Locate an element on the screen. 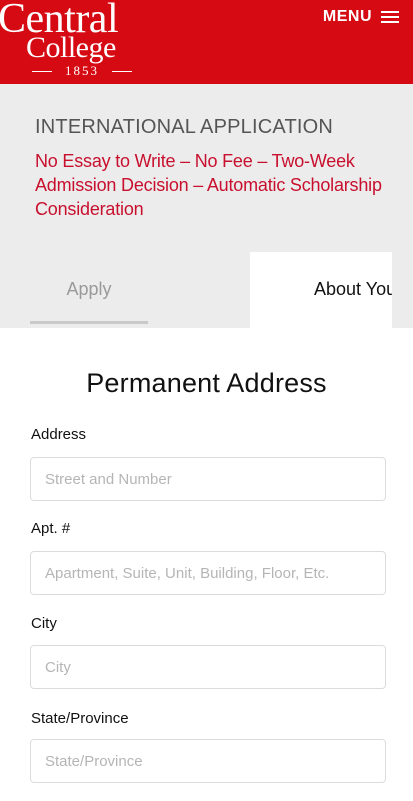 The width and height of the screenshot is (413, 801). menu-button: MENU is located at coordinates (361, 17).